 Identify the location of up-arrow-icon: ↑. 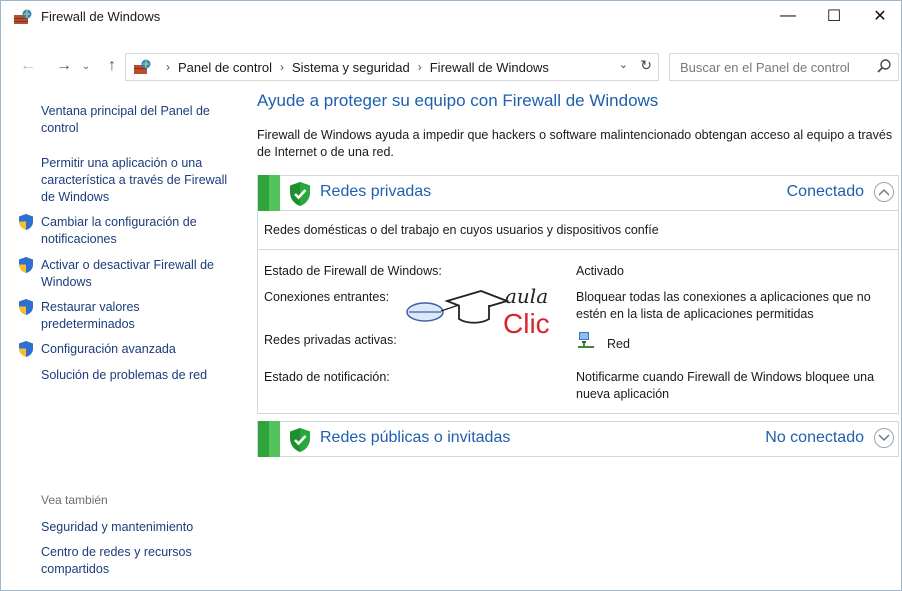
(112, 65).